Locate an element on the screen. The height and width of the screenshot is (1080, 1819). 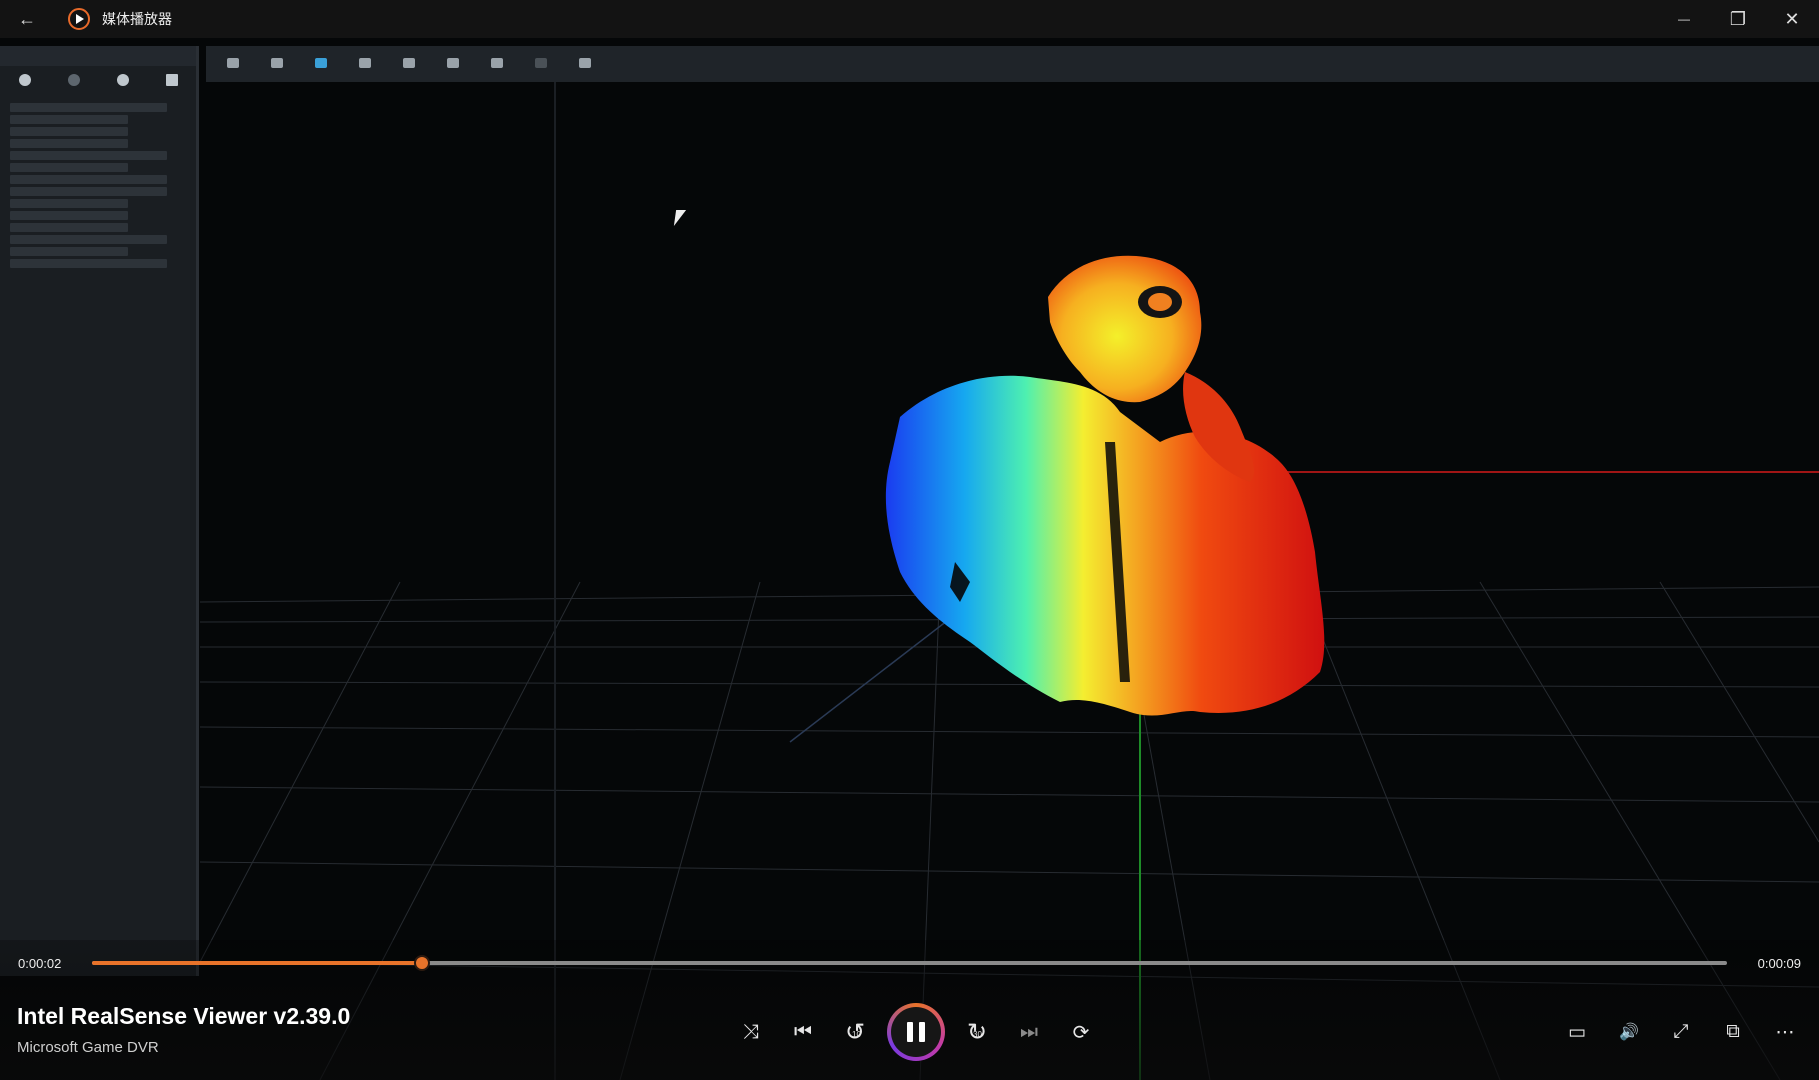
more-icon: ⋯ is located at coordinates (1785, 1032).